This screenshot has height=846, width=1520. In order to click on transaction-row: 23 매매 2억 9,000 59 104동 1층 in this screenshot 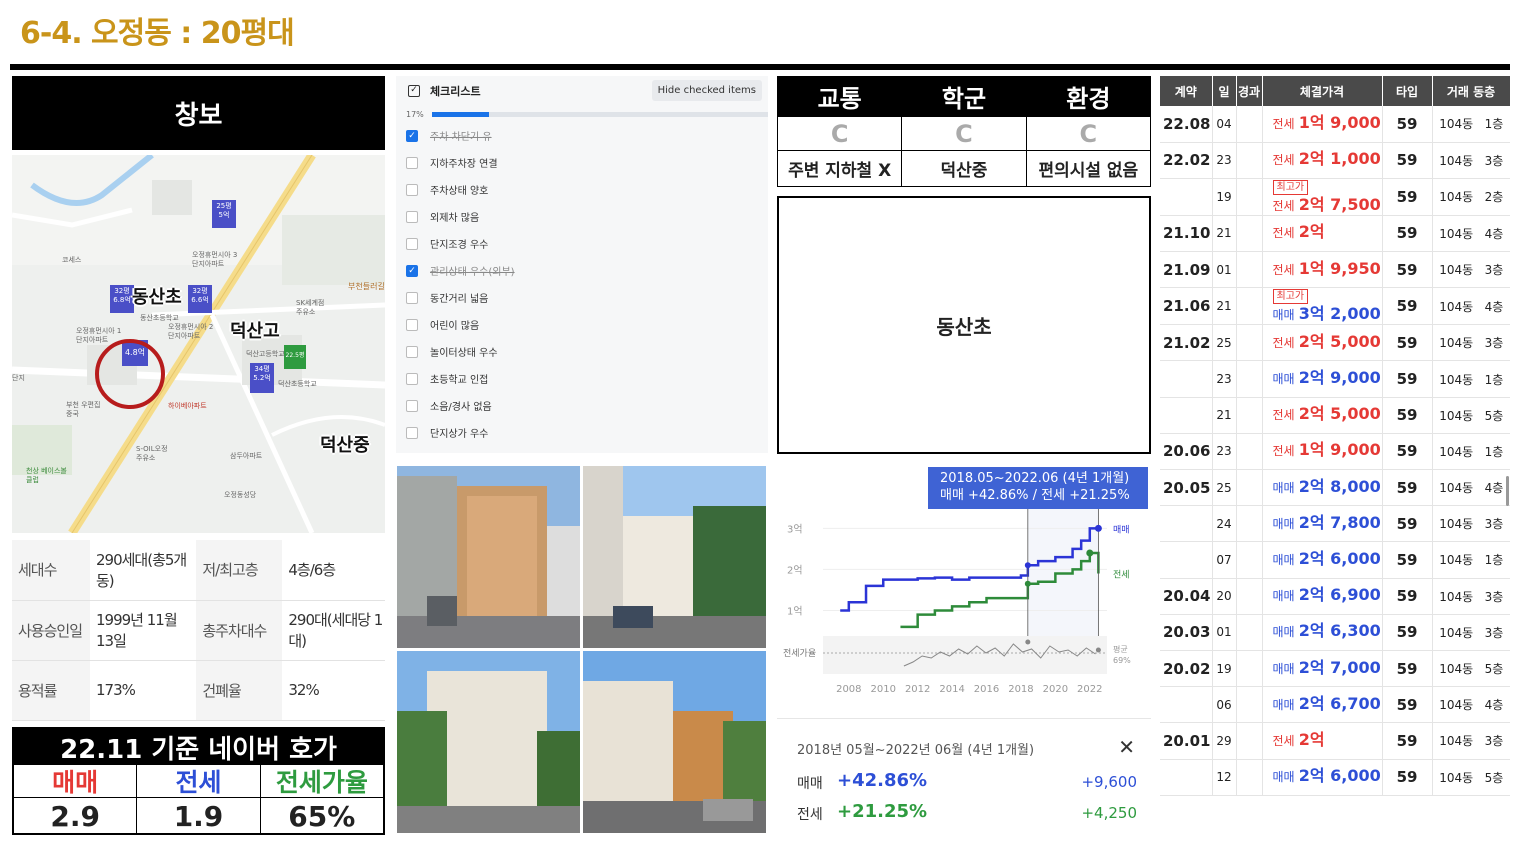, I will do `click(1335, 379)`.